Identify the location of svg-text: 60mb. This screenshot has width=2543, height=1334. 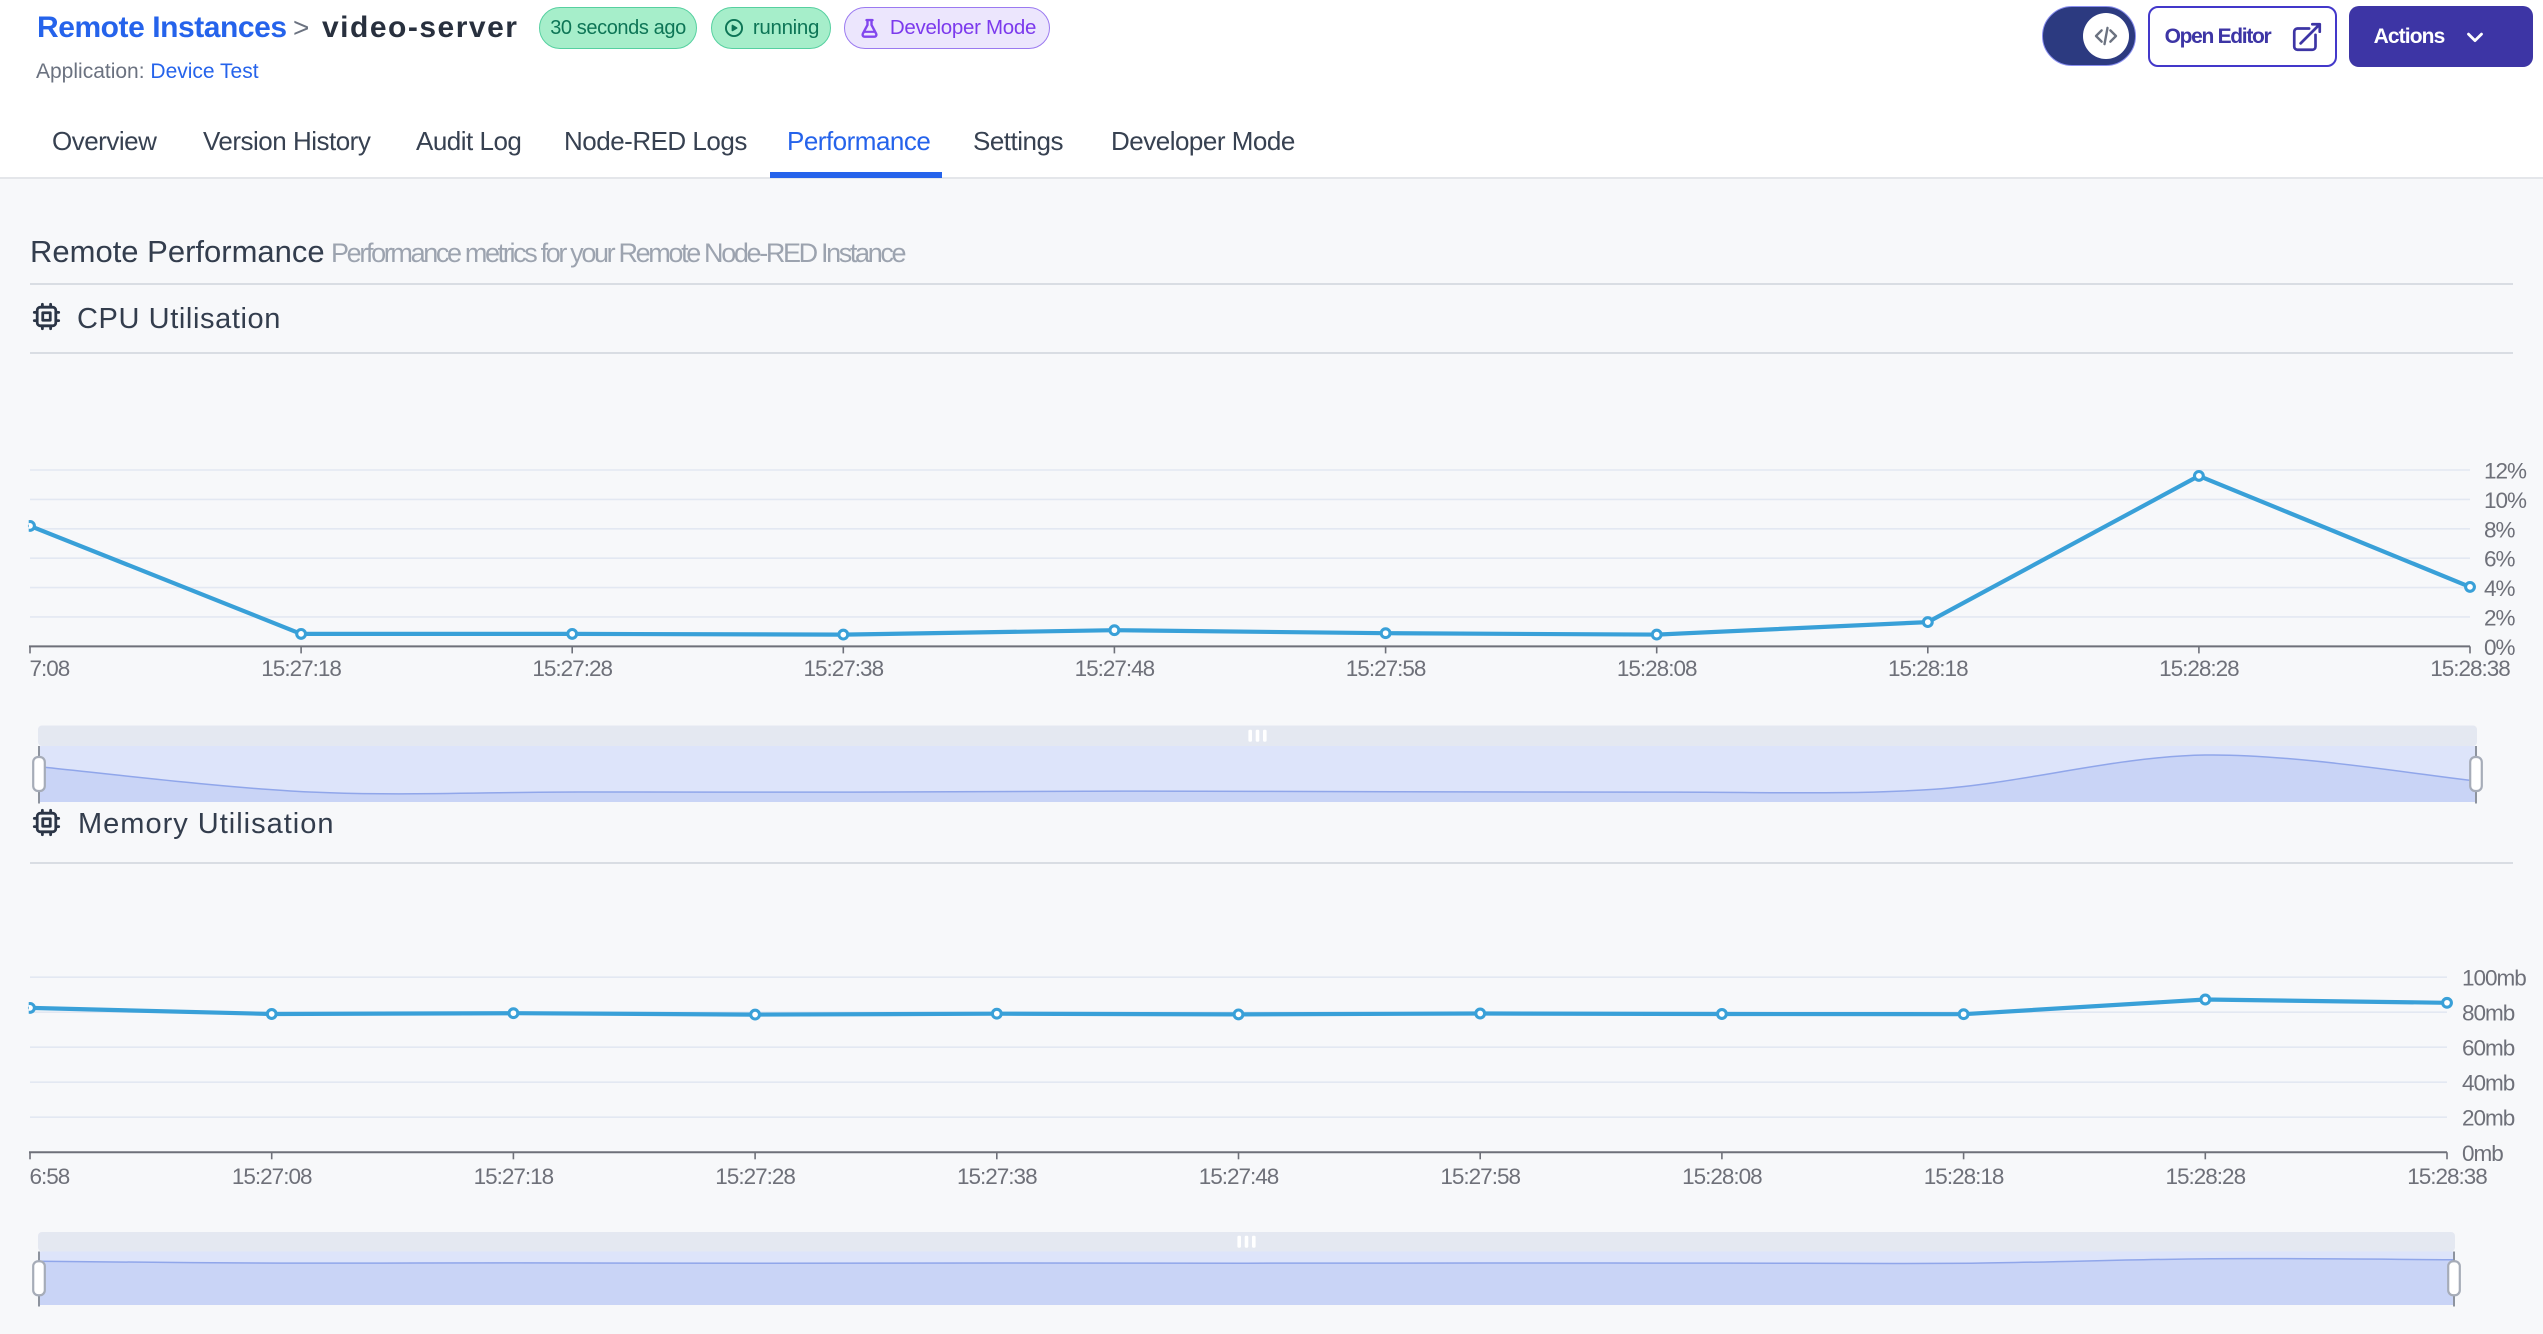
(2488, 1048).